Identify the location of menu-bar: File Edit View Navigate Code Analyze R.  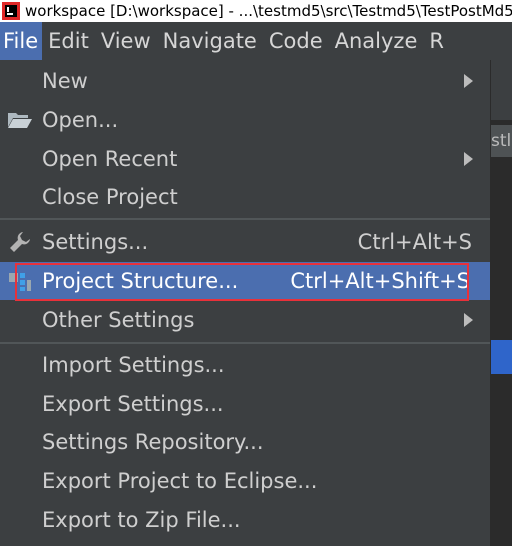
(256, 41).